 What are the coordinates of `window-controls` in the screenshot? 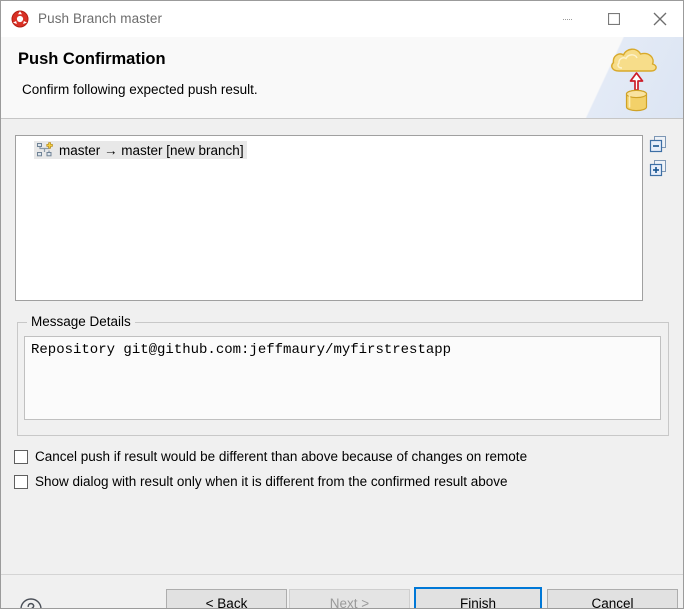 It's located at (614, 18).